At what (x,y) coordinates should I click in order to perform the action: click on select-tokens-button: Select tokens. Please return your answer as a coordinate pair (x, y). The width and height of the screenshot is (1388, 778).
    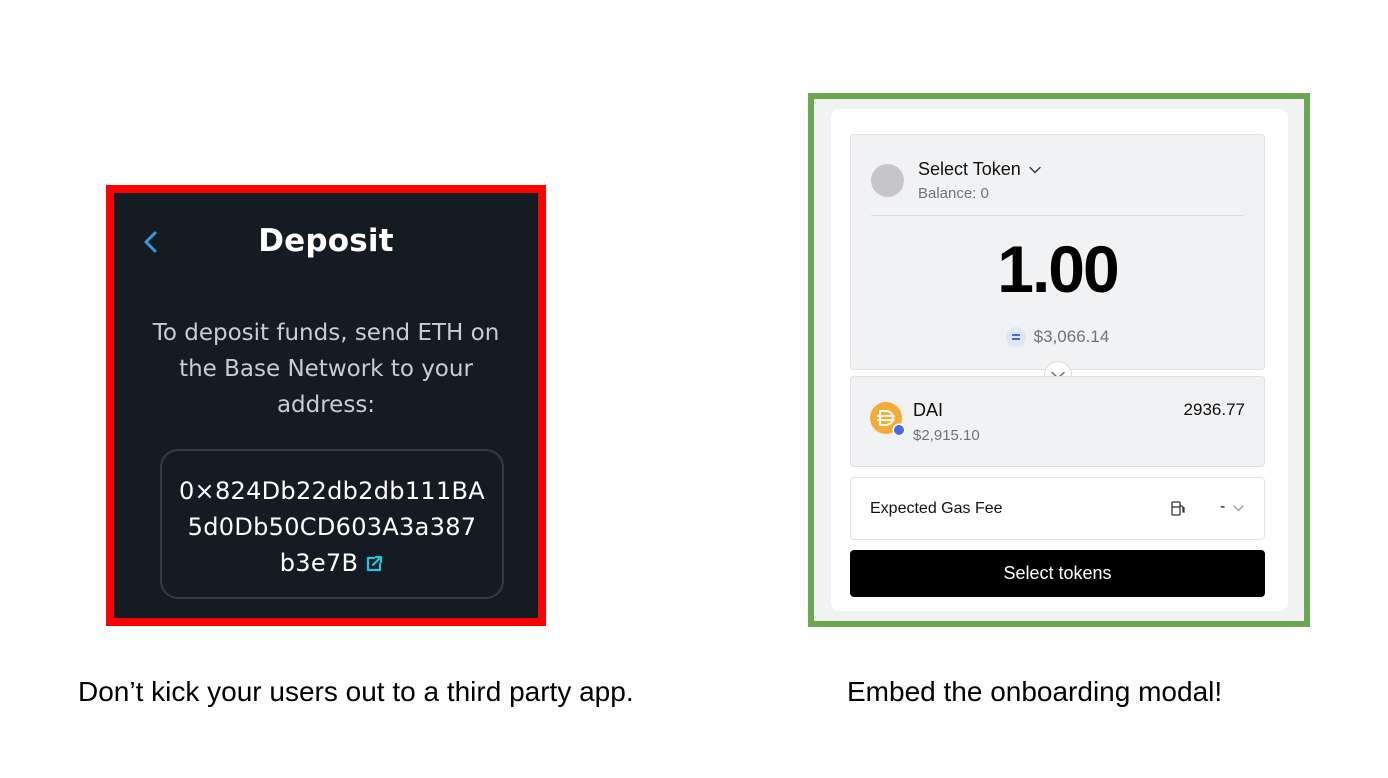
    Looking at the image, I should click on (1057, 573).